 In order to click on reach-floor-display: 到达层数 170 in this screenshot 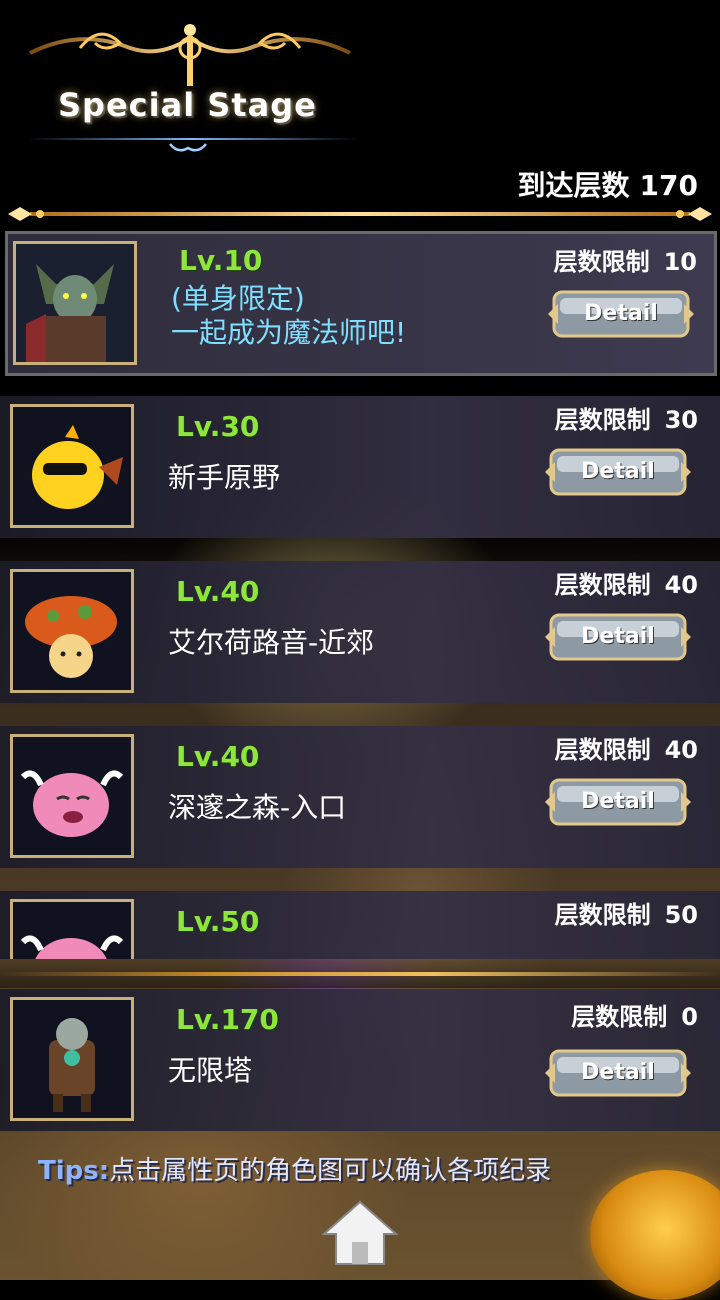, I will do `click(608, 184)`.